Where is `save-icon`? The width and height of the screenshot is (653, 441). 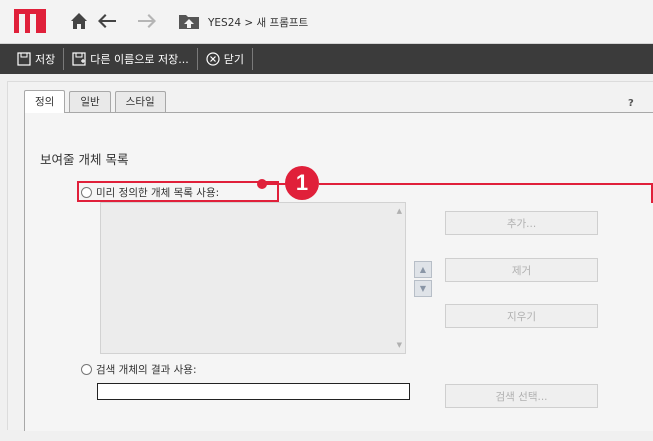 save-icon is located at coordinates (24, 59).